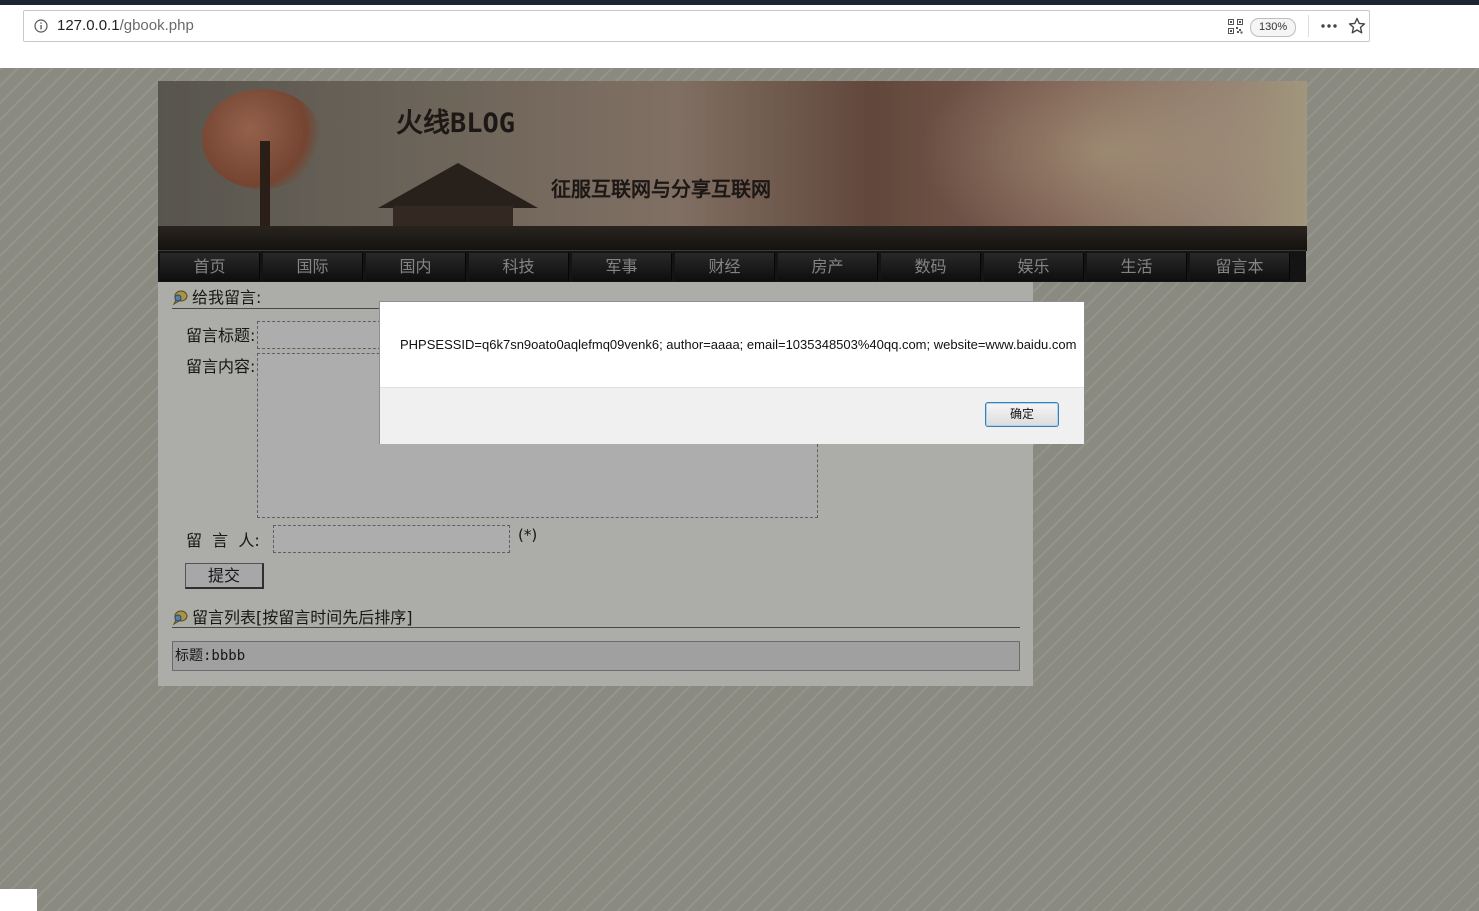  Describe the element at coordinates (18, 900) in the screenshot. I see `corner-block` at that location.